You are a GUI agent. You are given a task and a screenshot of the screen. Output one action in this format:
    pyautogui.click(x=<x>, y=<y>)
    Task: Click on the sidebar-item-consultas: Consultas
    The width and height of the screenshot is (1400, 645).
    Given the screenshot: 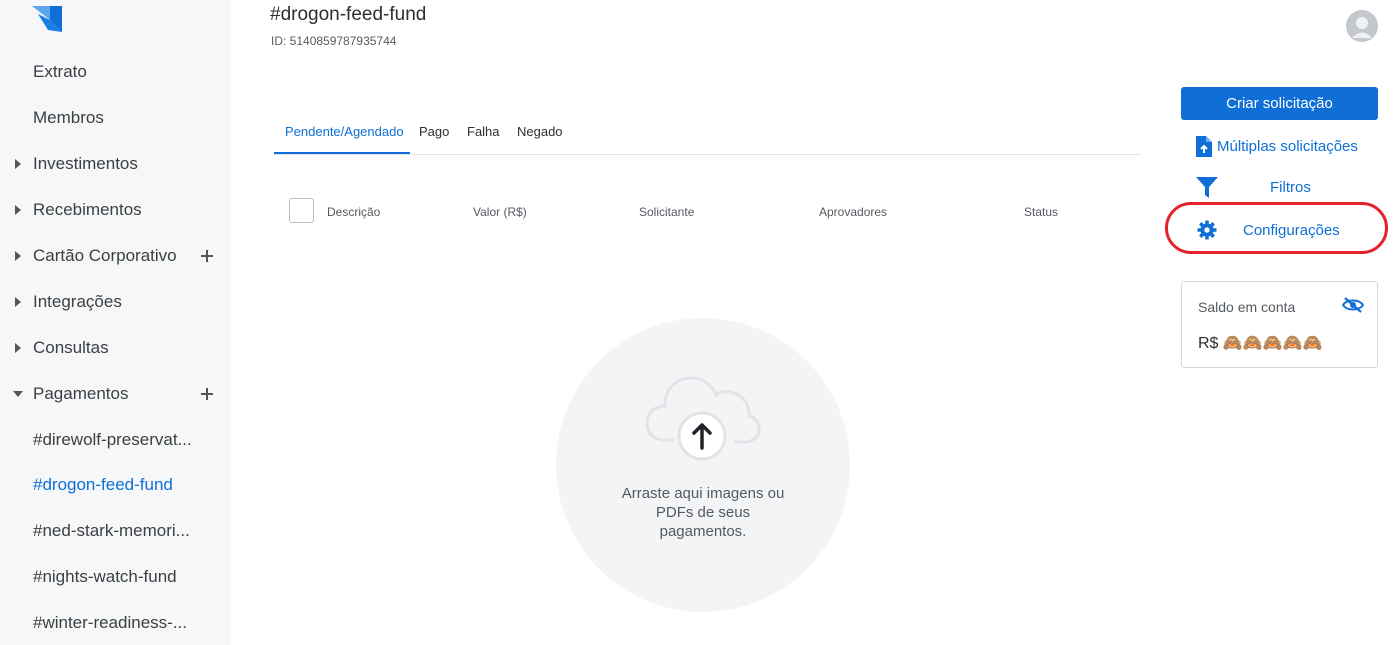 What is the action you would take?
    pyautogui.click(x=115, y=348)
    